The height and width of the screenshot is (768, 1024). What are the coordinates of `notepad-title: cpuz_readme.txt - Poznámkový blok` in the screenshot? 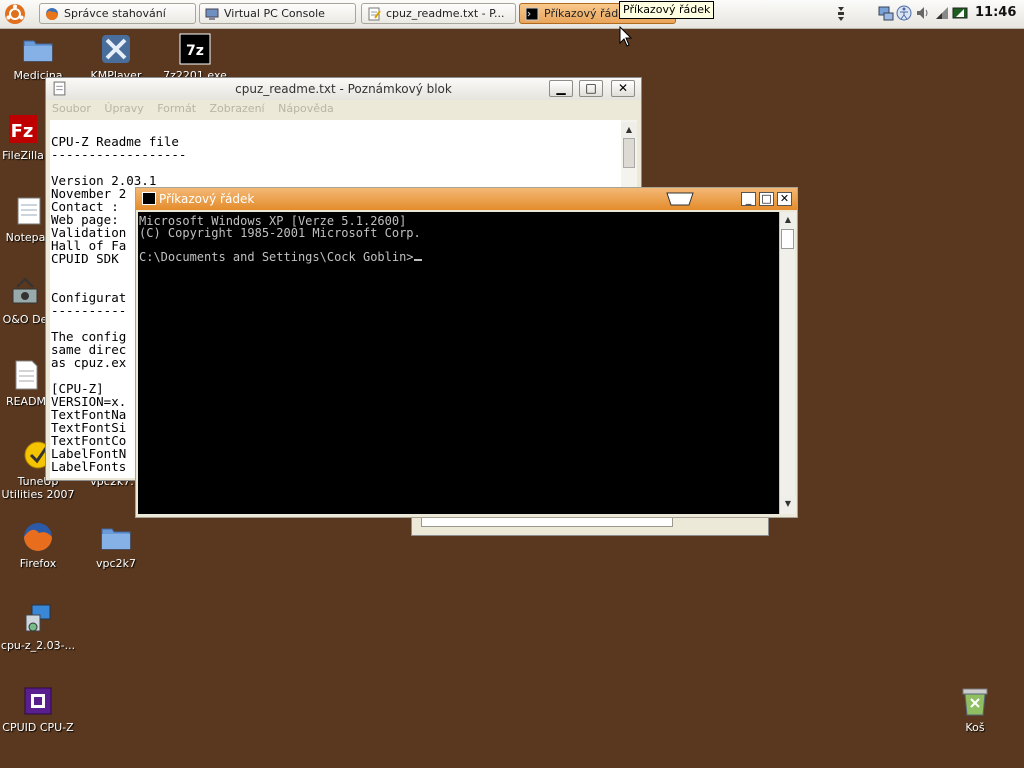 It's located at (343, 89).